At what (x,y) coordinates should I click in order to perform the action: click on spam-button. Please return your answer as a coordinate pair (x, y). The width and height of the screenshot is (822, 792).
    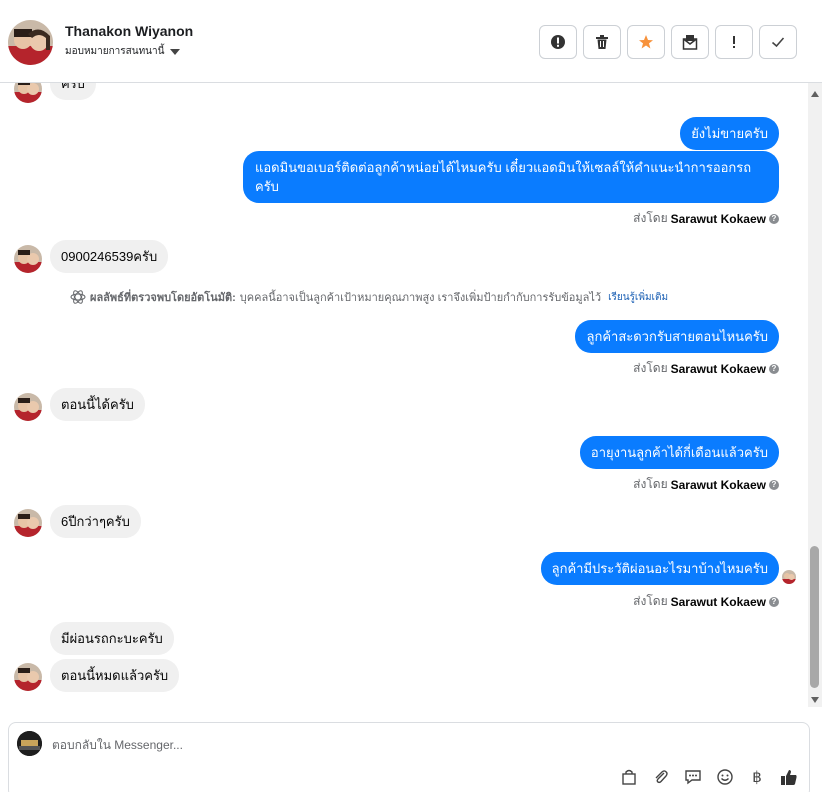
    Looking at the image, I should click on (558, 42).